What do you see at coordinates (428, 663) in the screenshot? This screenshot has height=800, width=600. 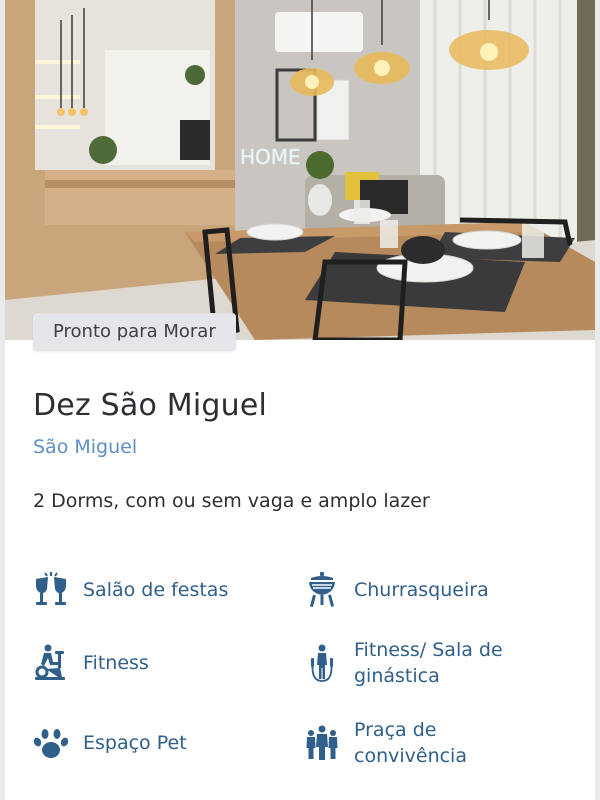 I see `amenity-label: Fitness/ Sala de ginástica` at bounding box center [428, 663].